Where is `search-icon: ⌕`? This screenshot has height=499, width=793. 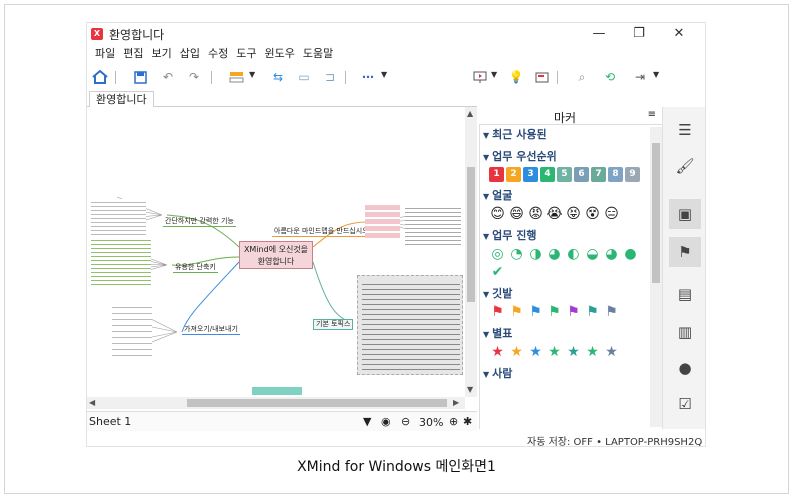 search-icon: ⌕ is located at coordinates (582, 77).